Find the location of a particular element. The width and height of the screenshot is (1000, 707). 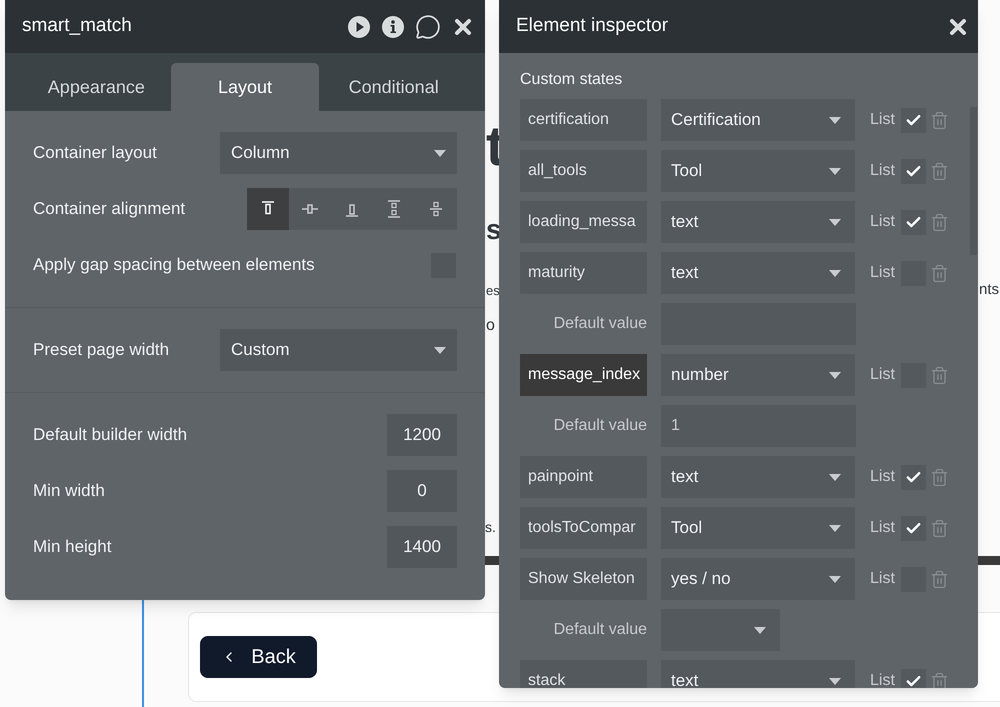

field-label: Container layout is located at coordinates (95, 153).